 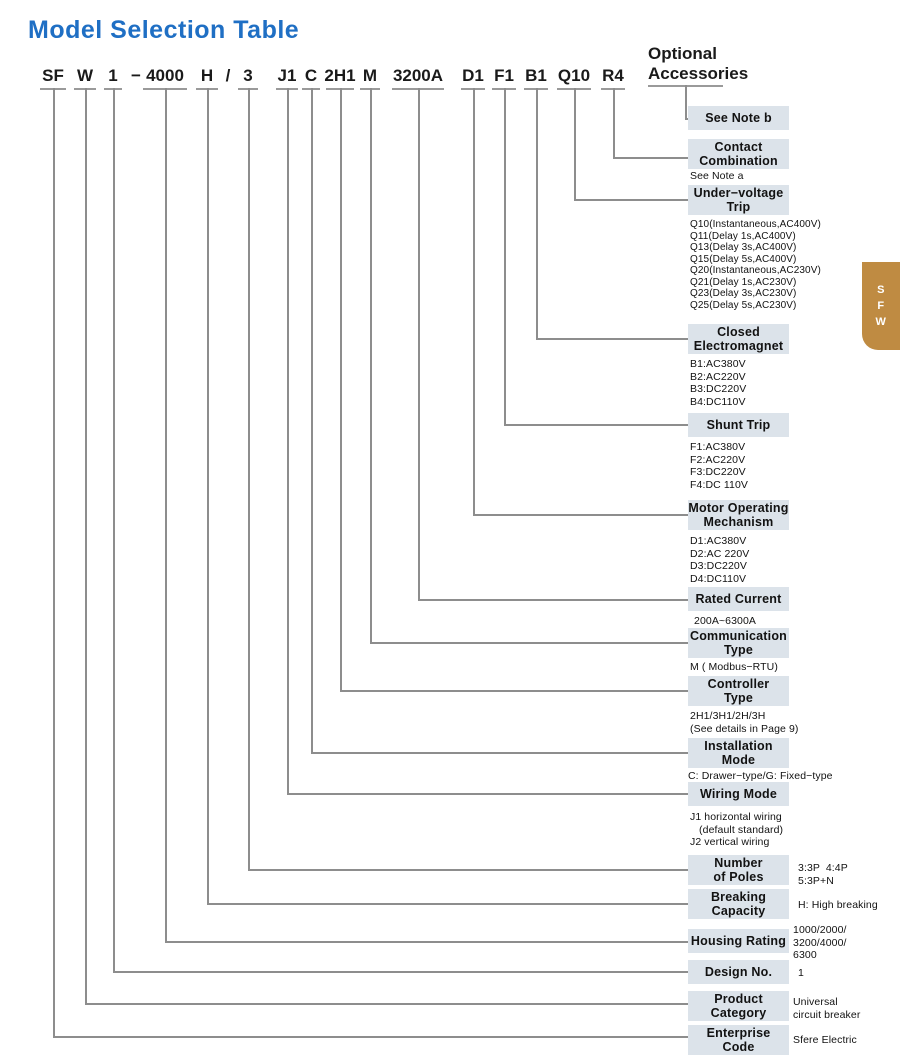 I want to click on parameter-detail-text: 3:3P 4:4P 5:3P+N, so click(x=823, y=874).